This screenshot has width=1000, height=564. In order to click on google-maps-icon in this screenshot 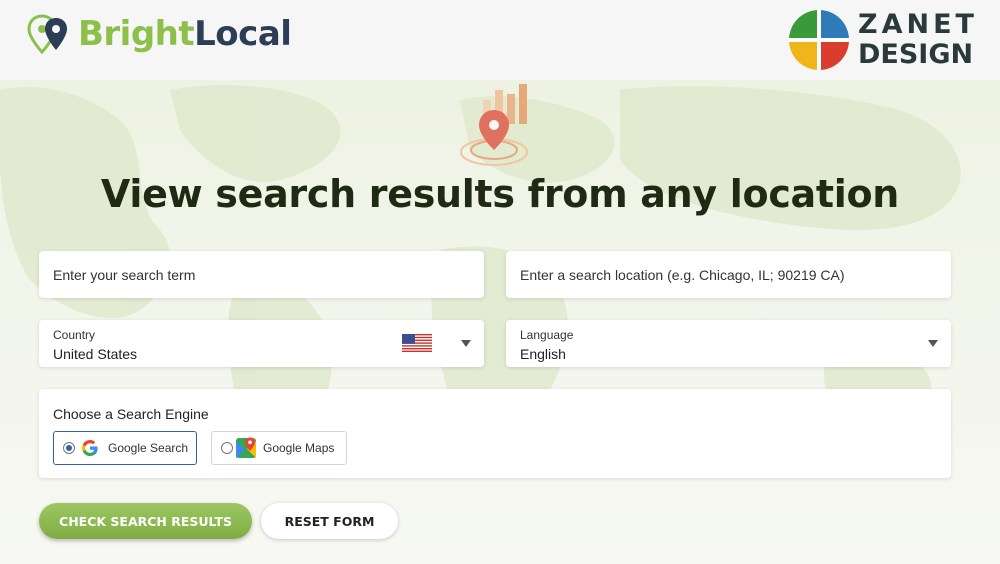, I will do `click(246, 447)`.